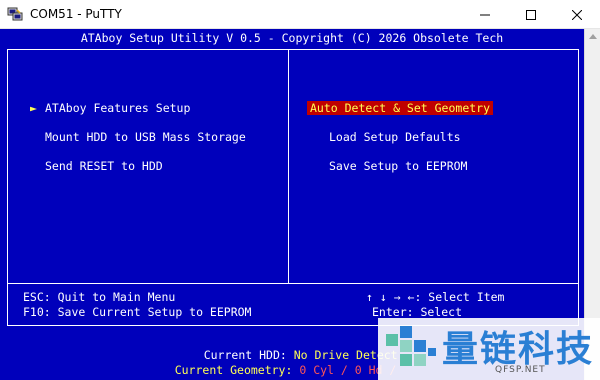 This screenshot has width=600, height=380. What do you see at coordinates (104, 166) in the screenshot?
I see `menu-item-send-reset: Send RESET to HDD` at bounding box center [104, 166].